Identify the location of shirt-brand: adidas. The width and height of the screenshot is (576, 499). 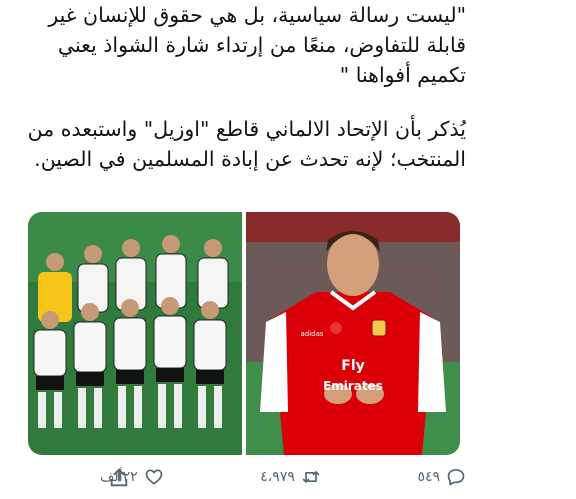
(311, 334).